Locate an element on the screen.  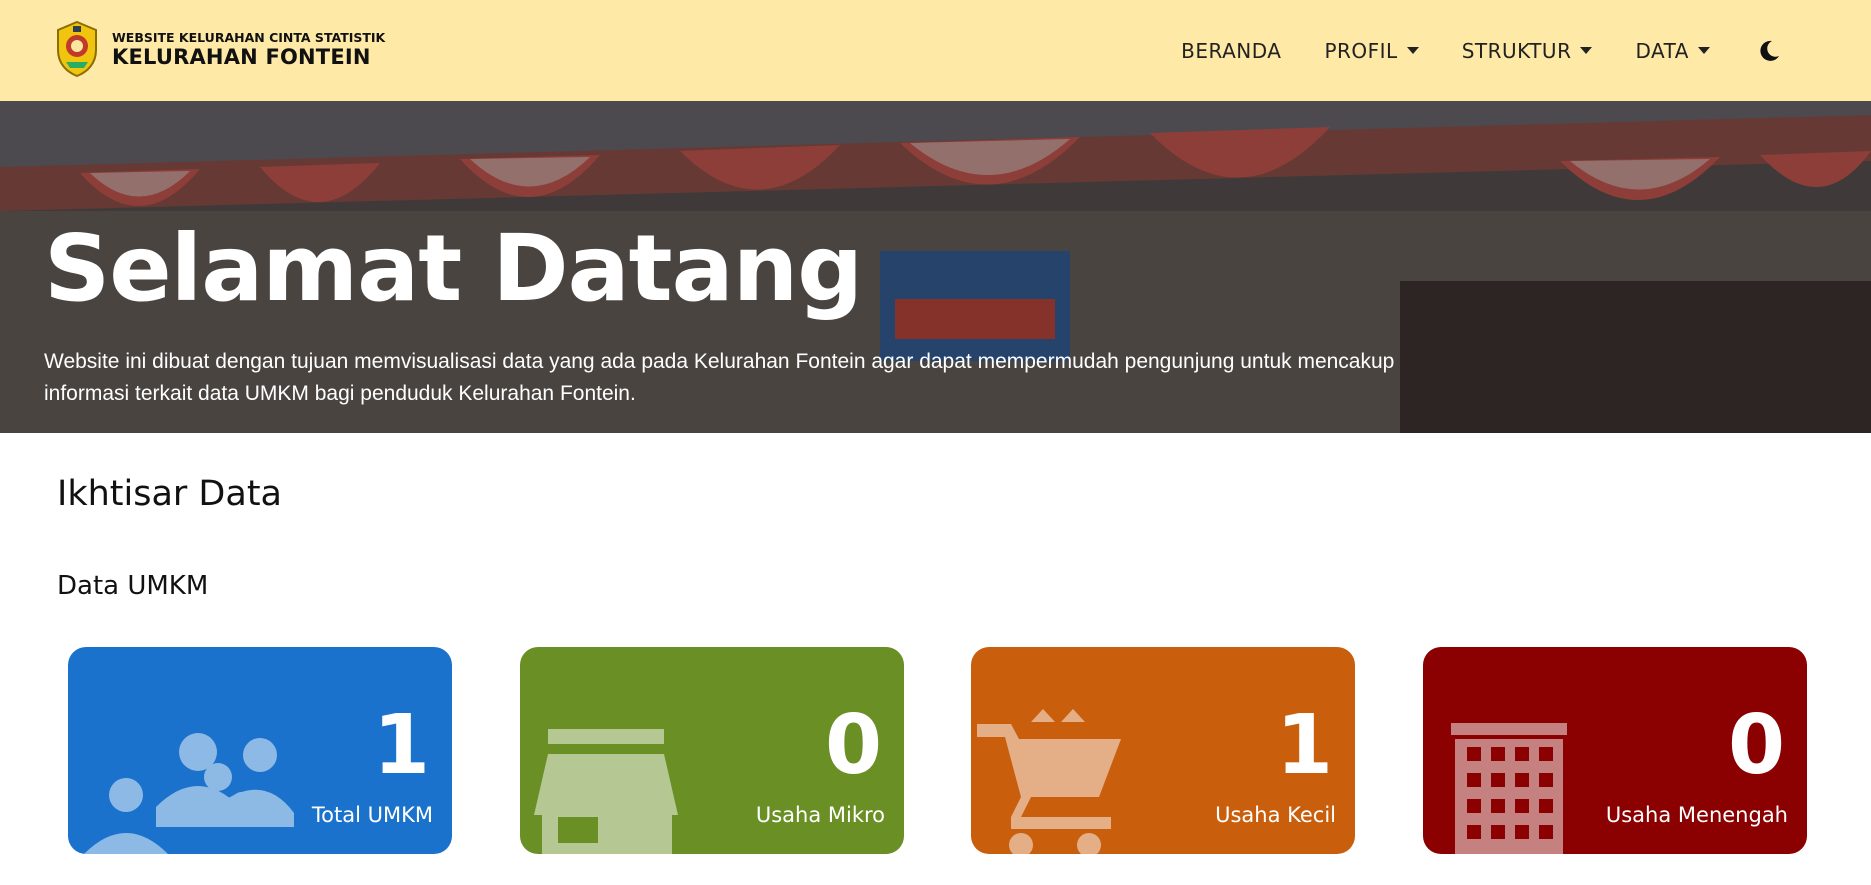
card-label: Usaha Mikro is located at coordinates (820, 815).